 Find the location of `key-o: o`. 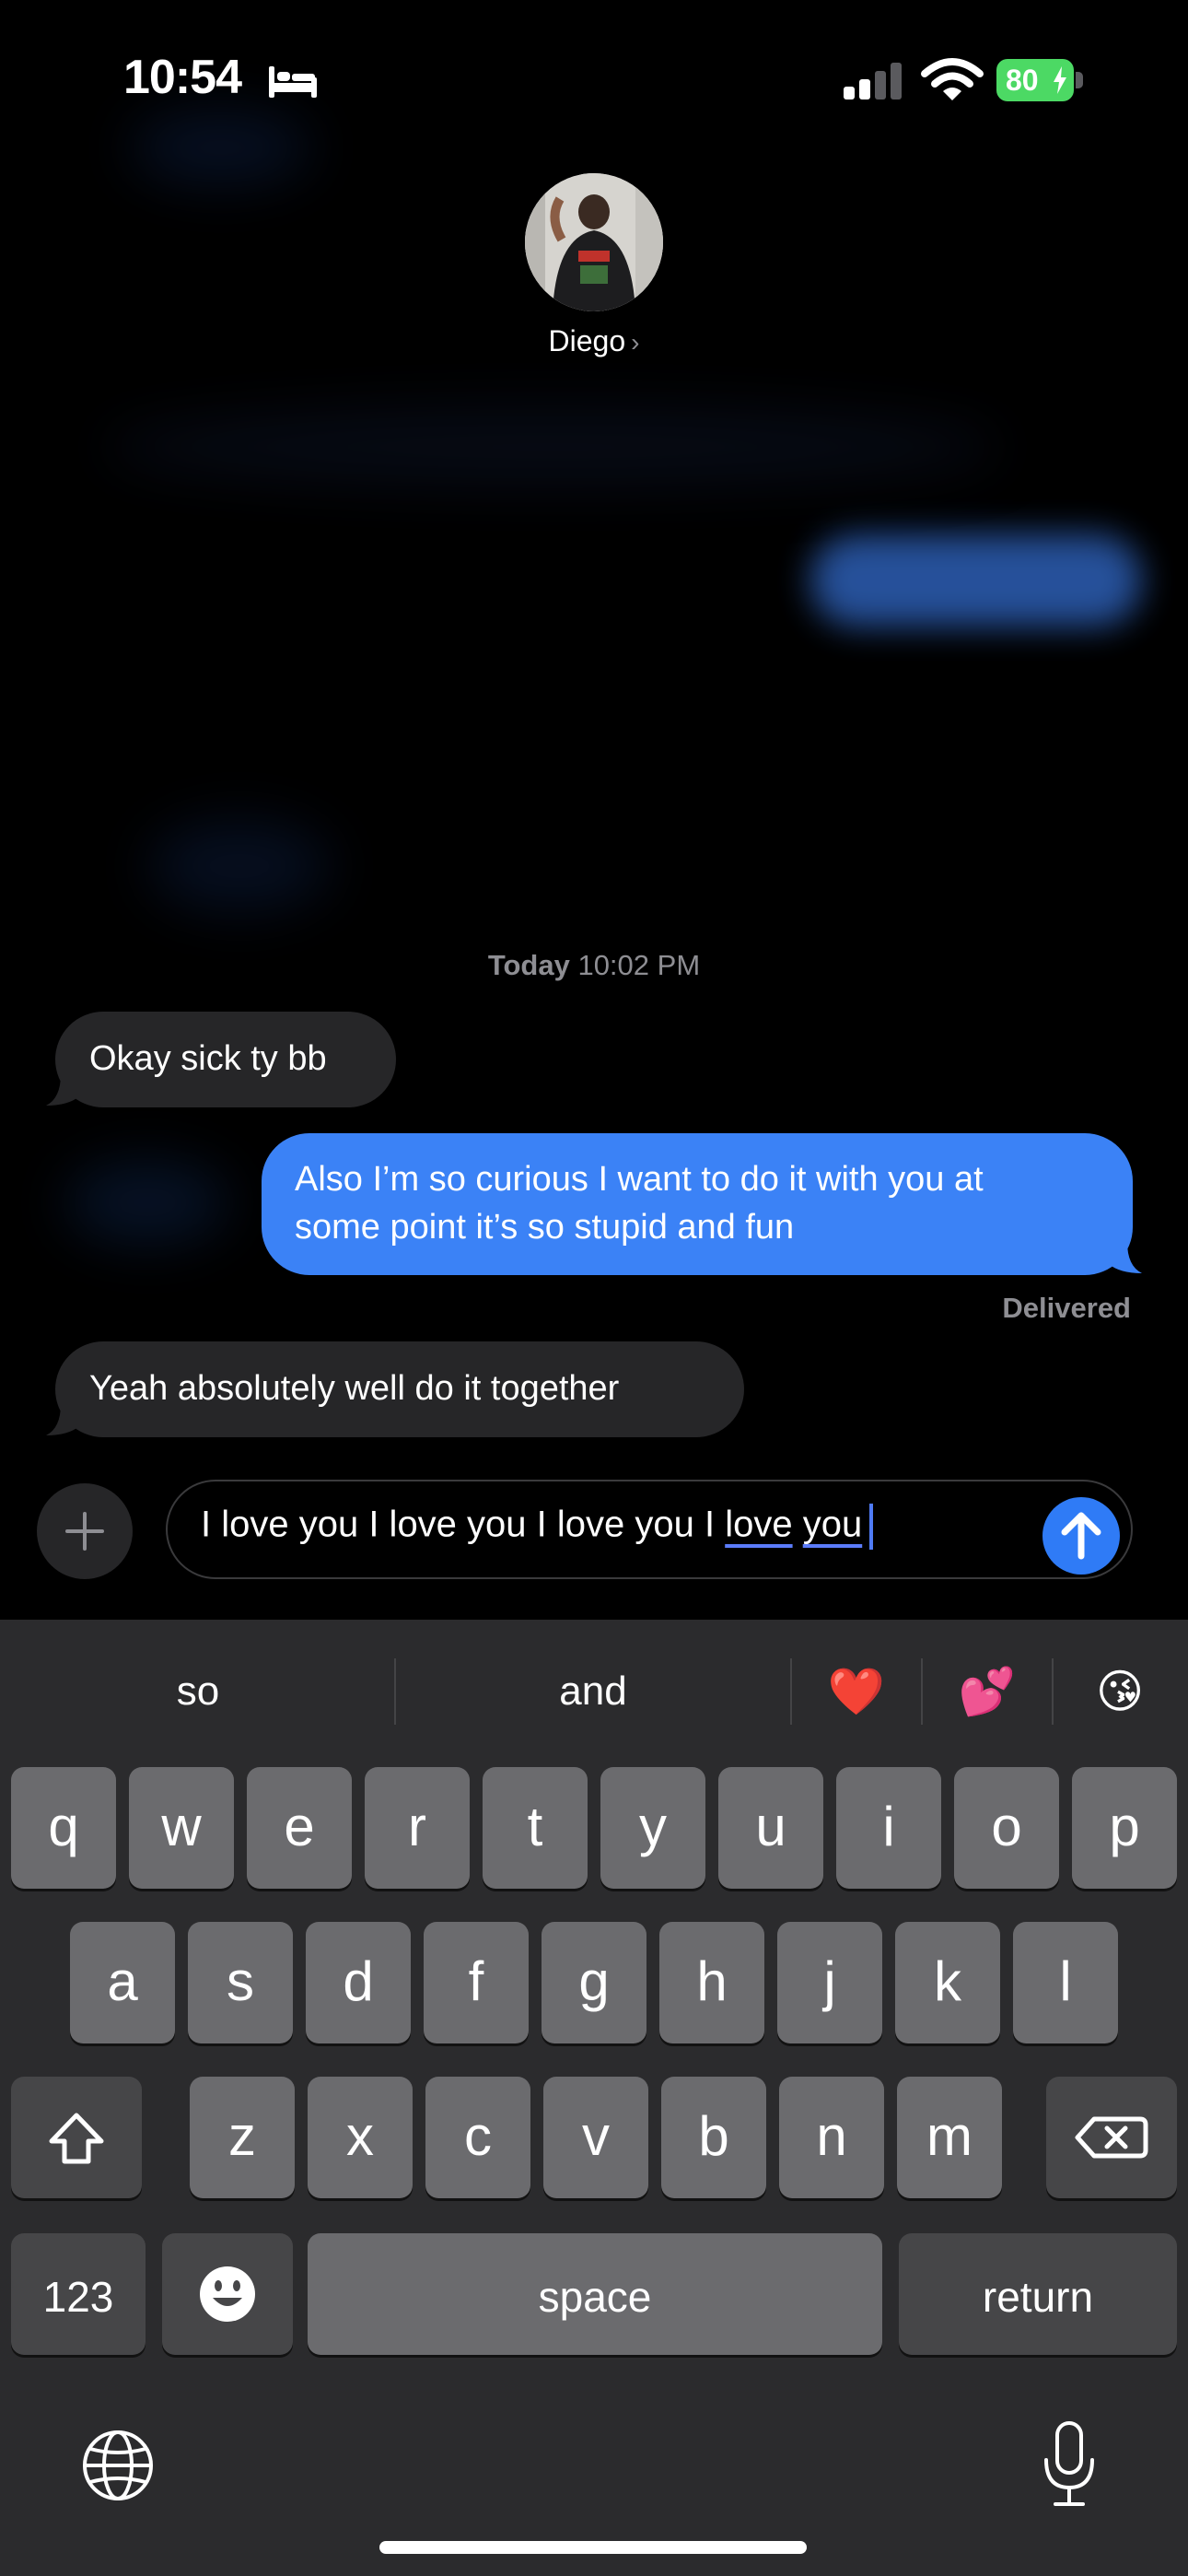

key-o: o is located at coordinates (1007, 1828).